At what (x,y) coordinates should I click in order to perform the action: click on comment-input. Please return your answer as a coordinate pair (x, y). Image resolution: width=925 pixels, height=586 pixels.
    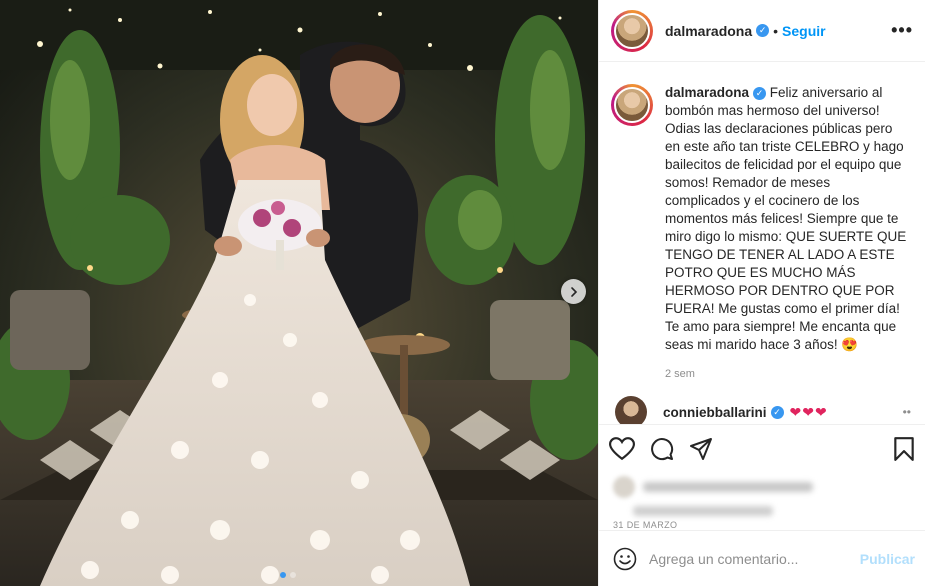
    Looking at the image, I should click on (754, 558).